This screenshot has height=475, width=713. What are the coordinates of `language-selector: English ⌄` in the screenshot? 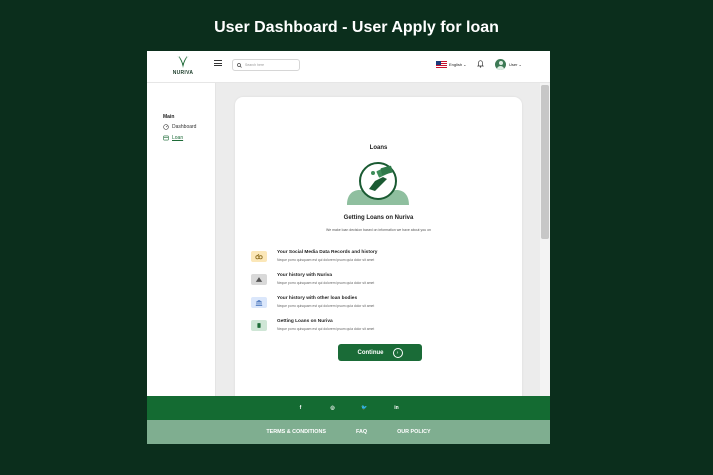 It's located at (451, 64).